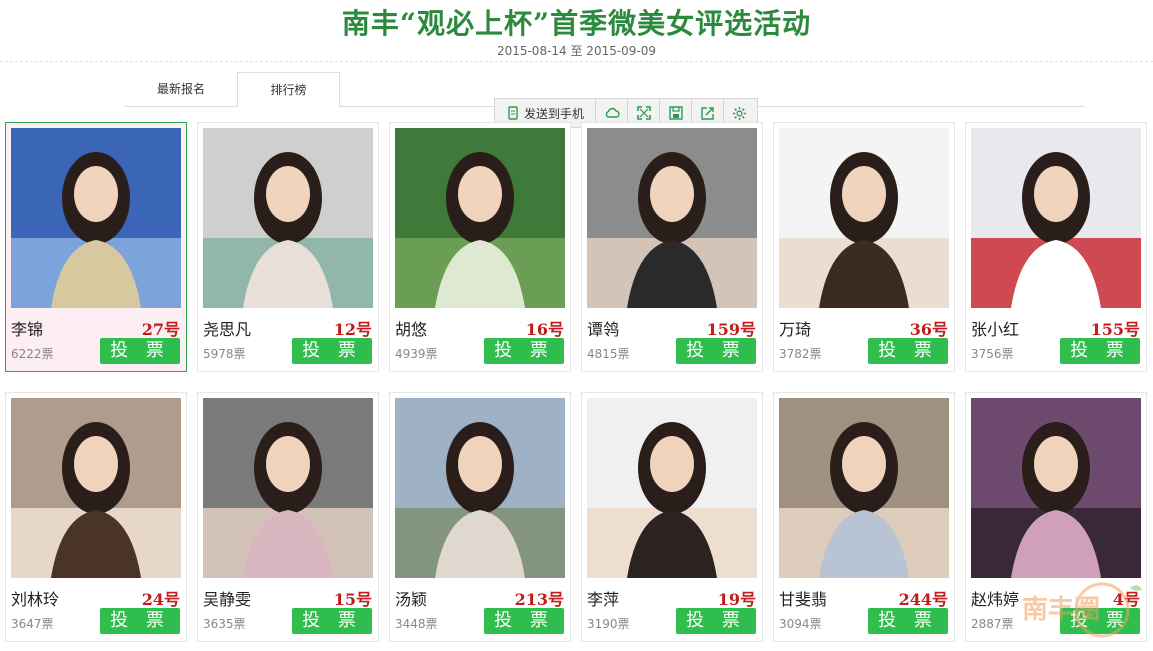 The height and width of the screenshot is (651, 1153). Describe the element at coordinates (224, 354) in the screenshot. I see `vote-count: 5978票` at that location.